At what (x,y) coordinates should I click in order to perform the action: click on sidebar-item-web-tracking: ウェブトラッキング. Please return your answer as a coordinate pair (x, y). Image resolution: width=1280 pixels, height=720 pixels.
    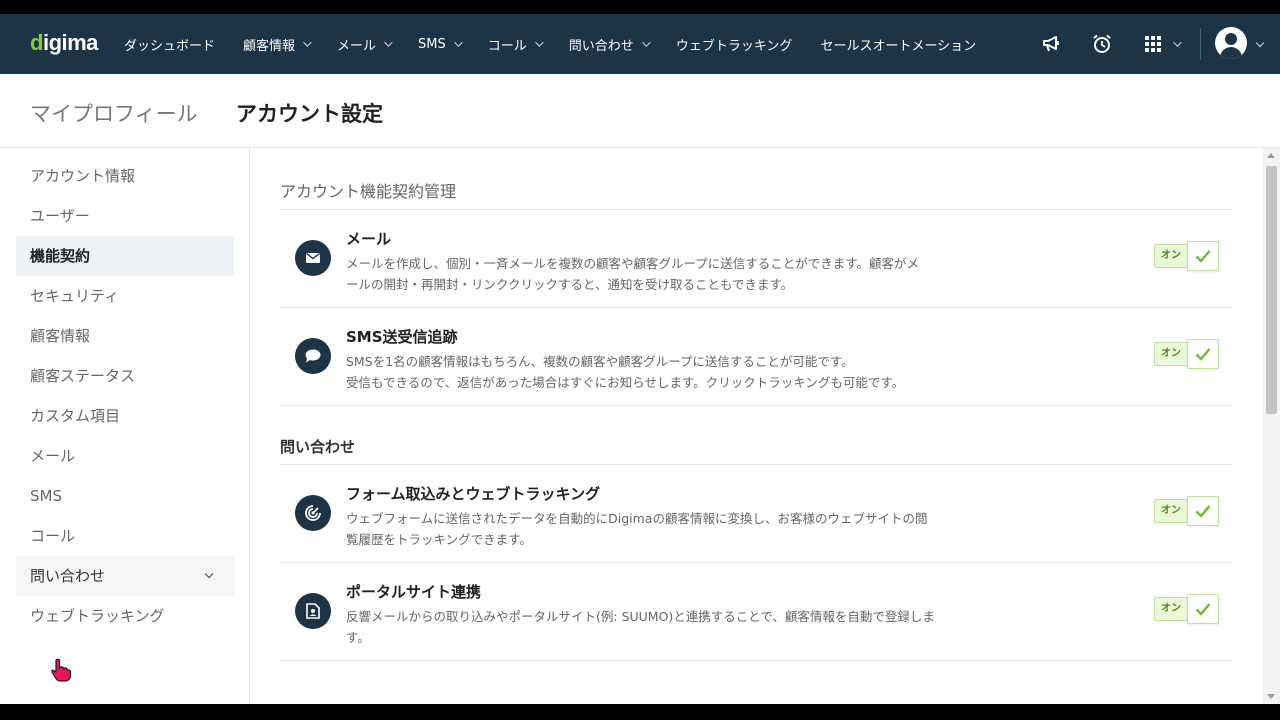
    Looking at the image, I should click on (125, 616).